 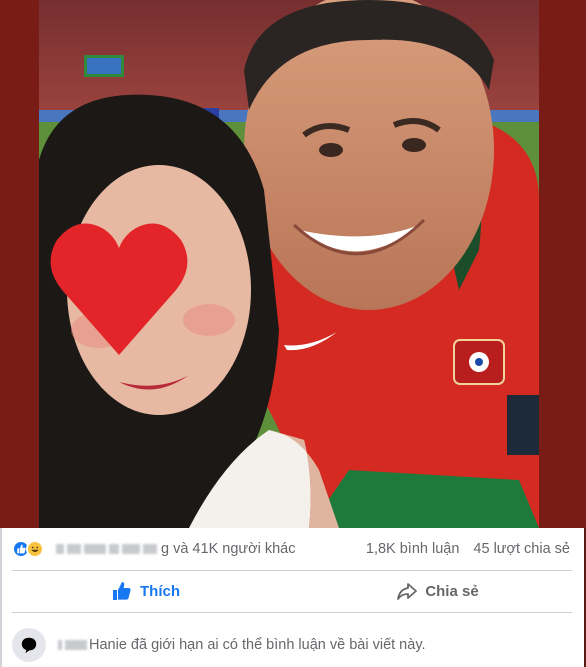 I want to click on like-button: Thích, so click(x=146, y=591).